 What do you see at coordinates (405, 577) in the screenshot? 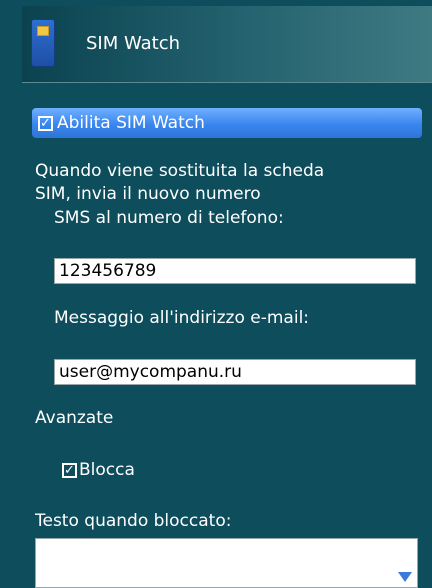
I see `scroll-down-icon` at bounding box center [405, 577].